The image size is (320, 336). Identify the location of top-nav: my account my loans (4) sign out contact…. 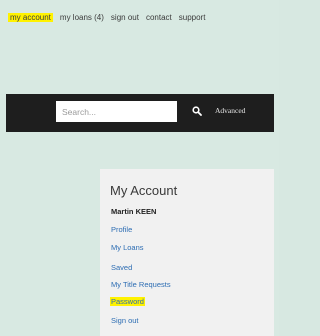
(141, 17).